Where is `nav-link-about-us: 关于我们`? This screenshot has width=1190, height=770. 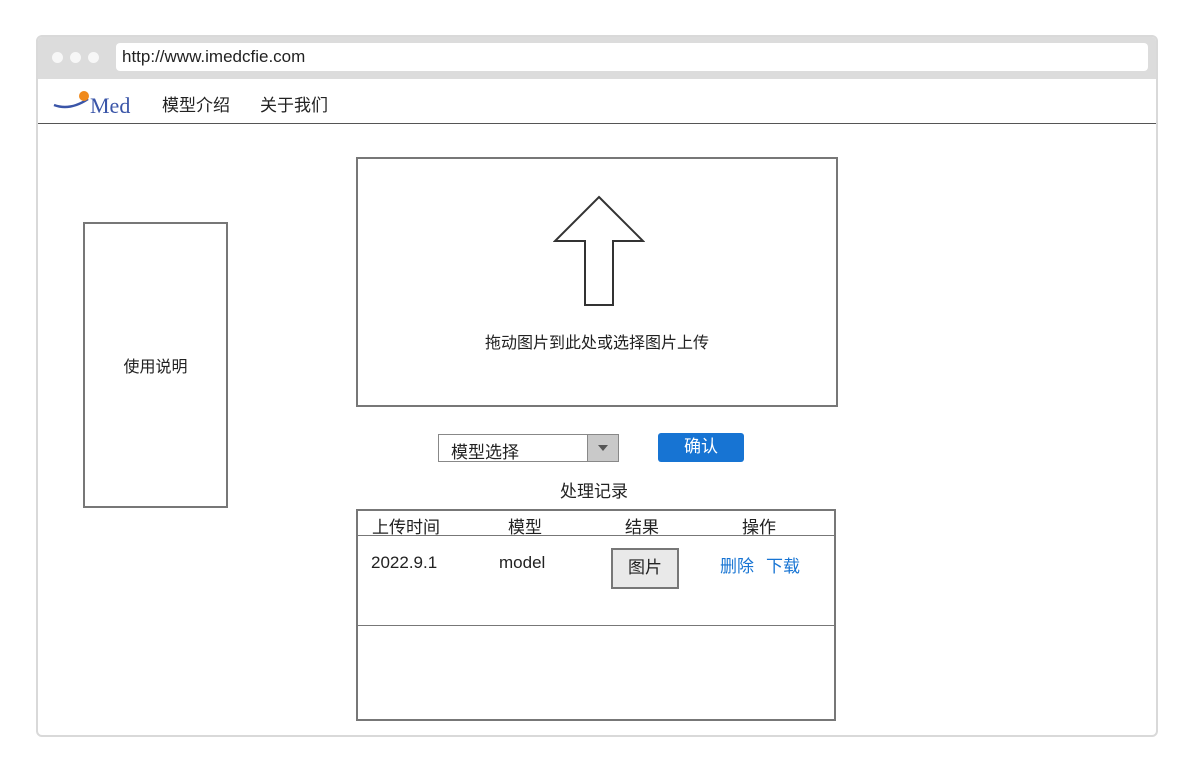
nav-link-about-us: 关于我们 is located at coordinates (294, 103).